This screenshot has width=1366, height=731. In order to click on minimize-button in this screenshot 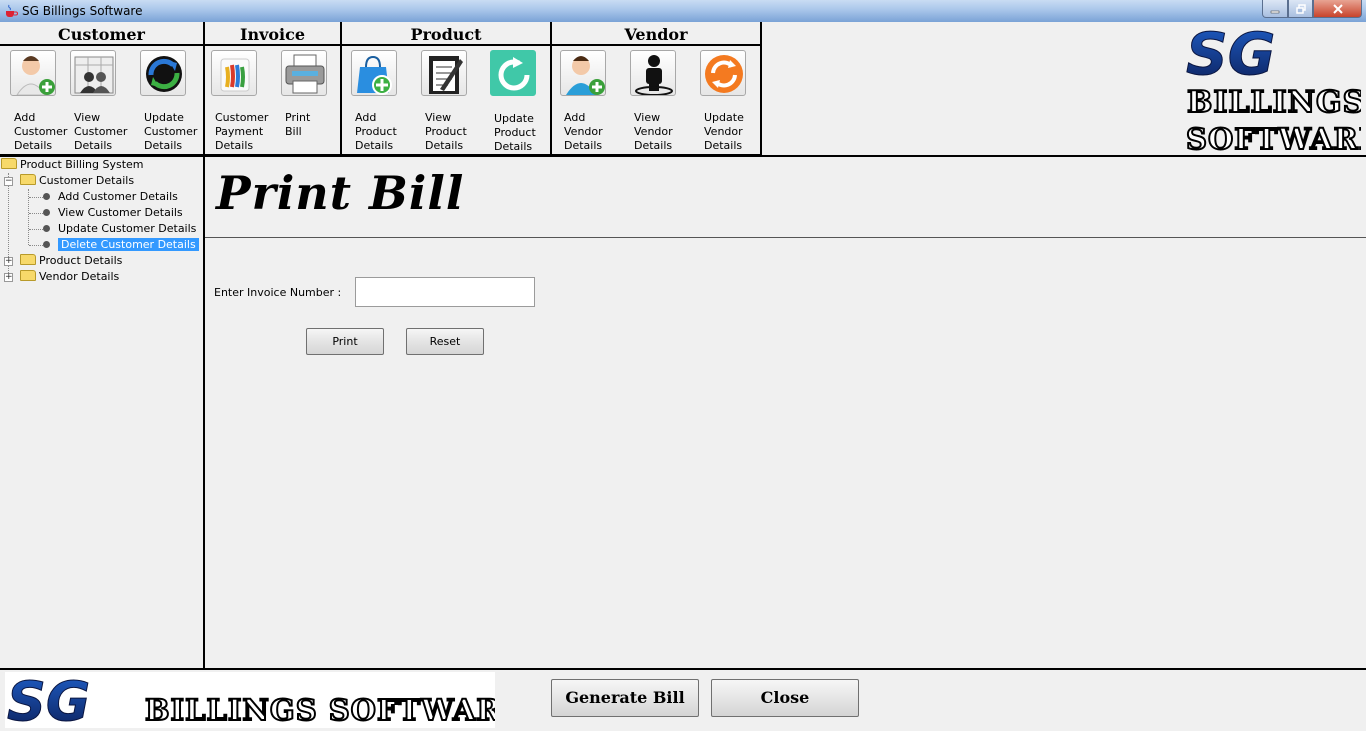, I will do `click(1275, 9)`.